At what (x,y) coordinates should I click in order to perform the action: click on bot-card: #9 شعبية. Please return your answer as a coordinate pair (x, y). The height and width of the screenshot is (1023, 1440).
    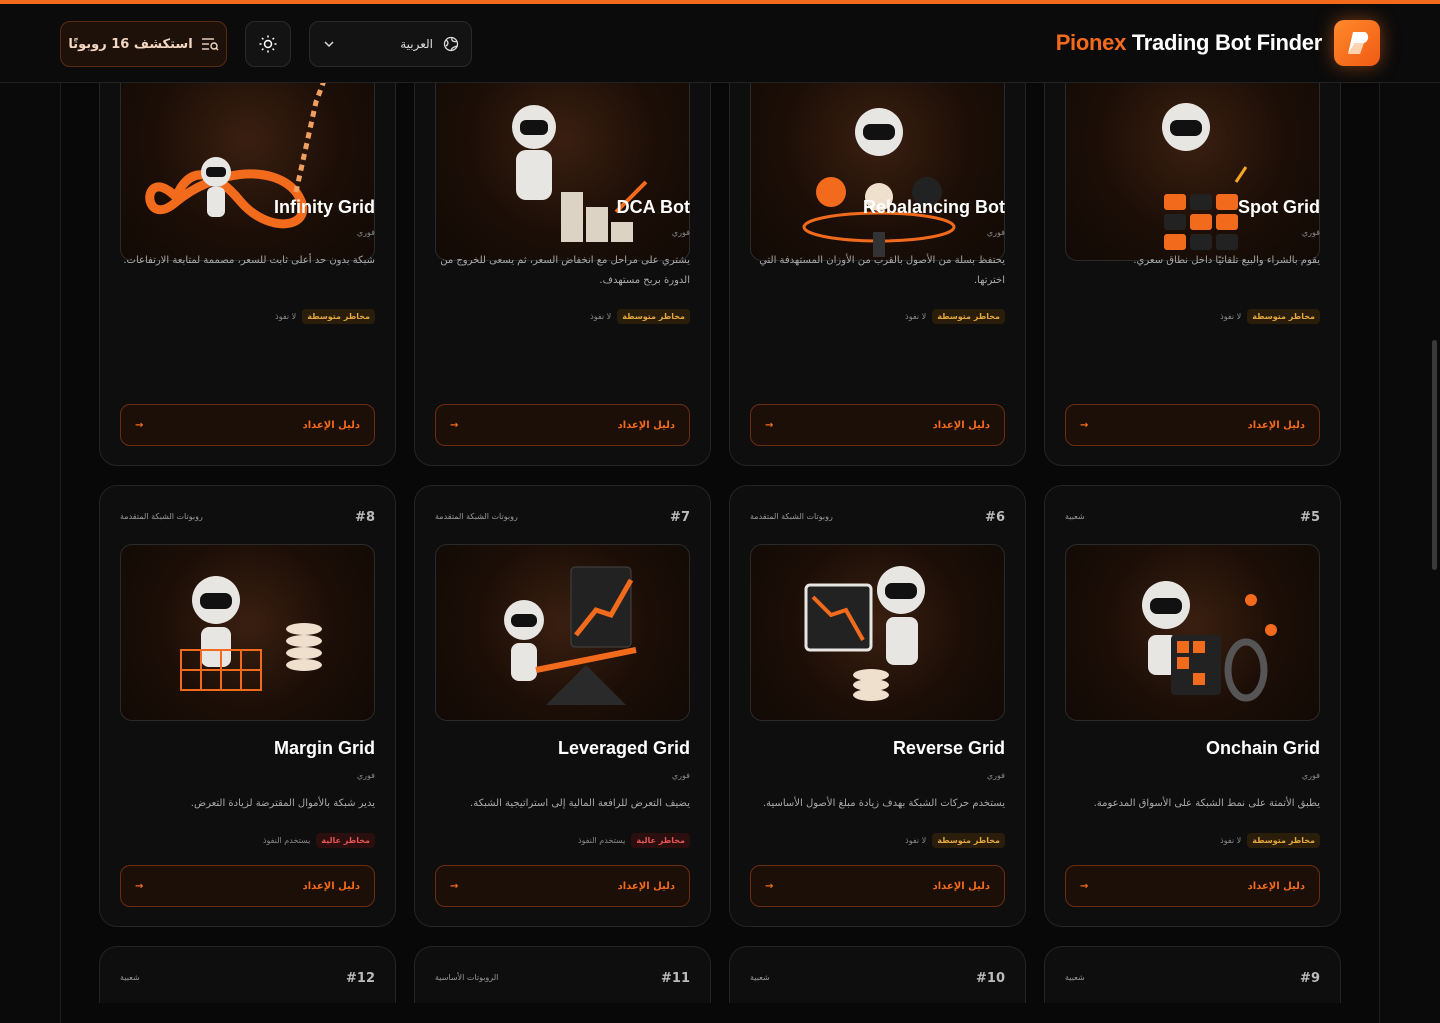
    Looking at the image, I should click on (1192, 974).